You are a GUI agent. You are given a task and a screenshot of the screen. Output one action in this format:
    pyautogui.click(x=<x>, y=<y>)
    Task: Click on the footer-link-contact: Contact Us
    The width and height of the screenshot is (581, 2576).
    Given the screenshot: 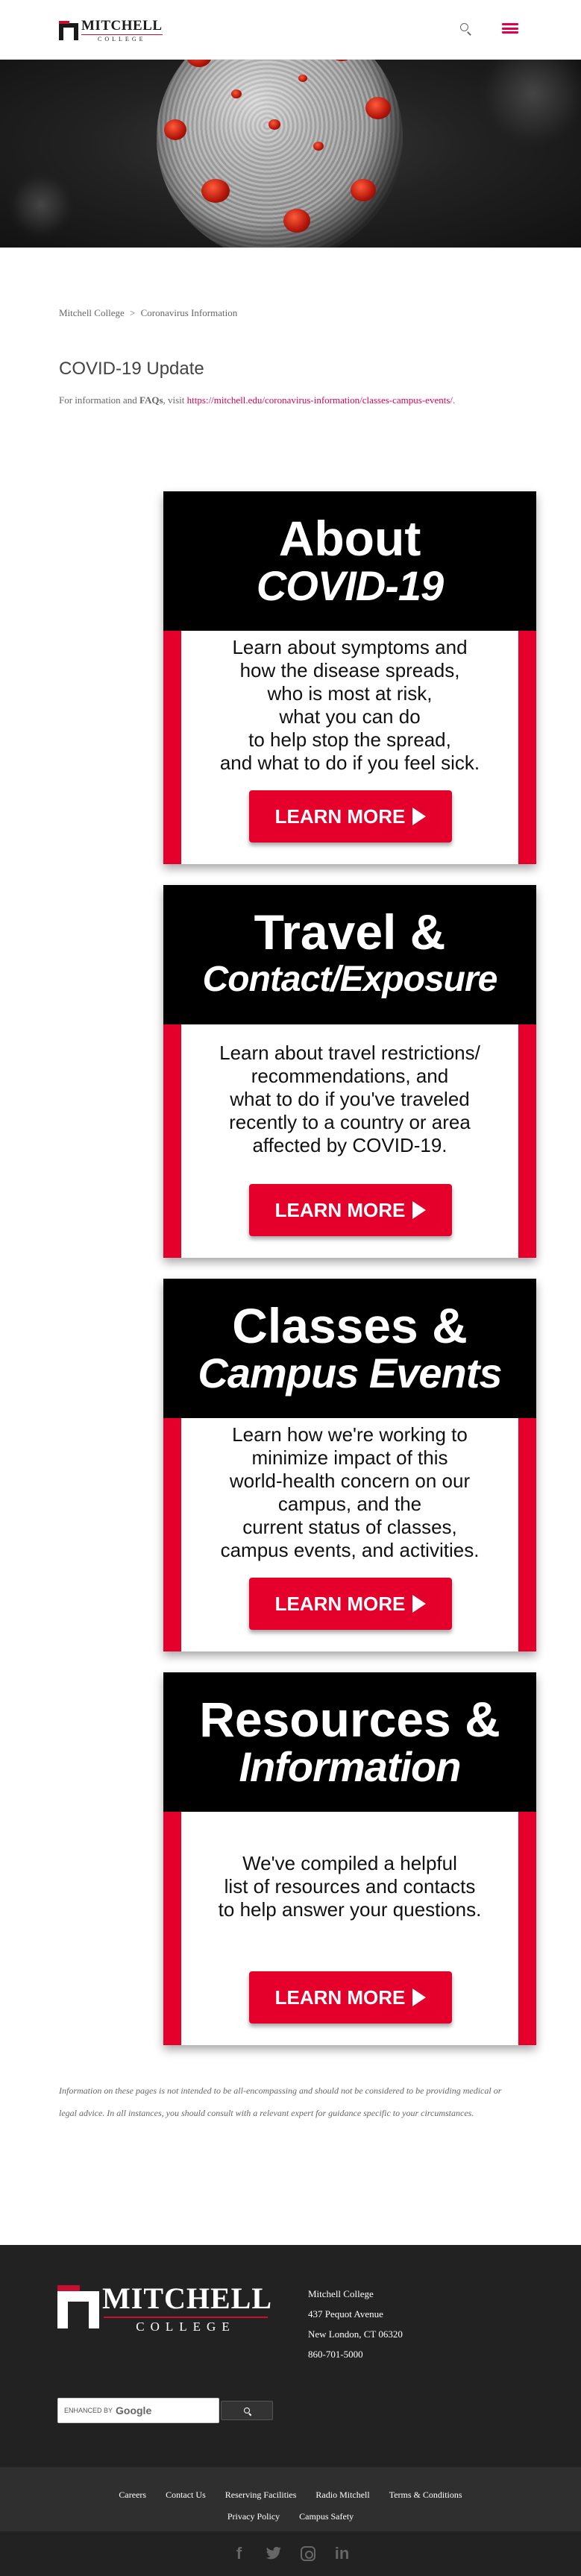 What is the action you would take?
    pyautogui.click(x=186, y=2495)
    